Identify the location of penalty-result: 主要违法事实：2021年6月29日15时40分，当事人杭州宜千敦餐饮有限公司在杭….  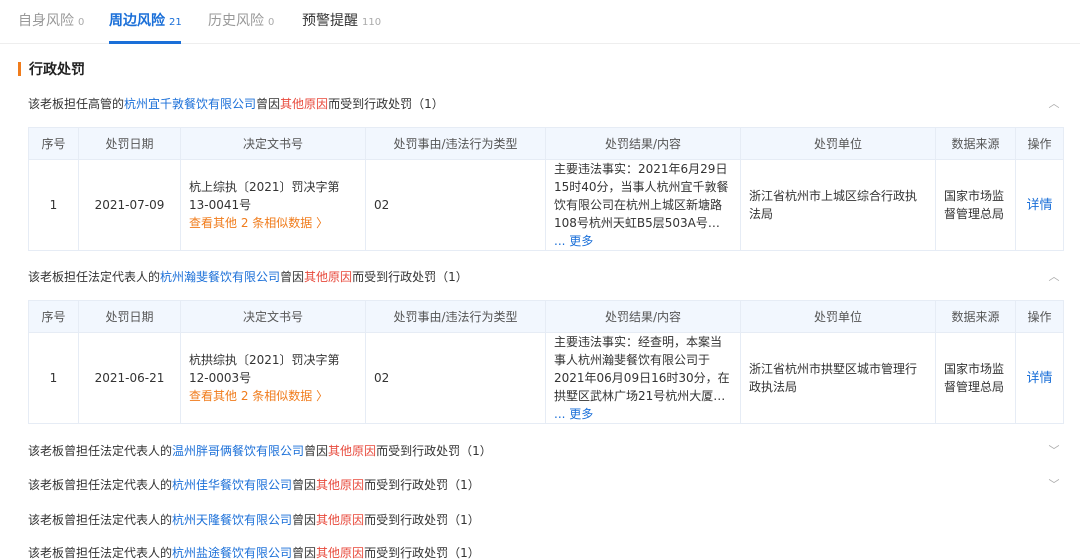
(641, 196).